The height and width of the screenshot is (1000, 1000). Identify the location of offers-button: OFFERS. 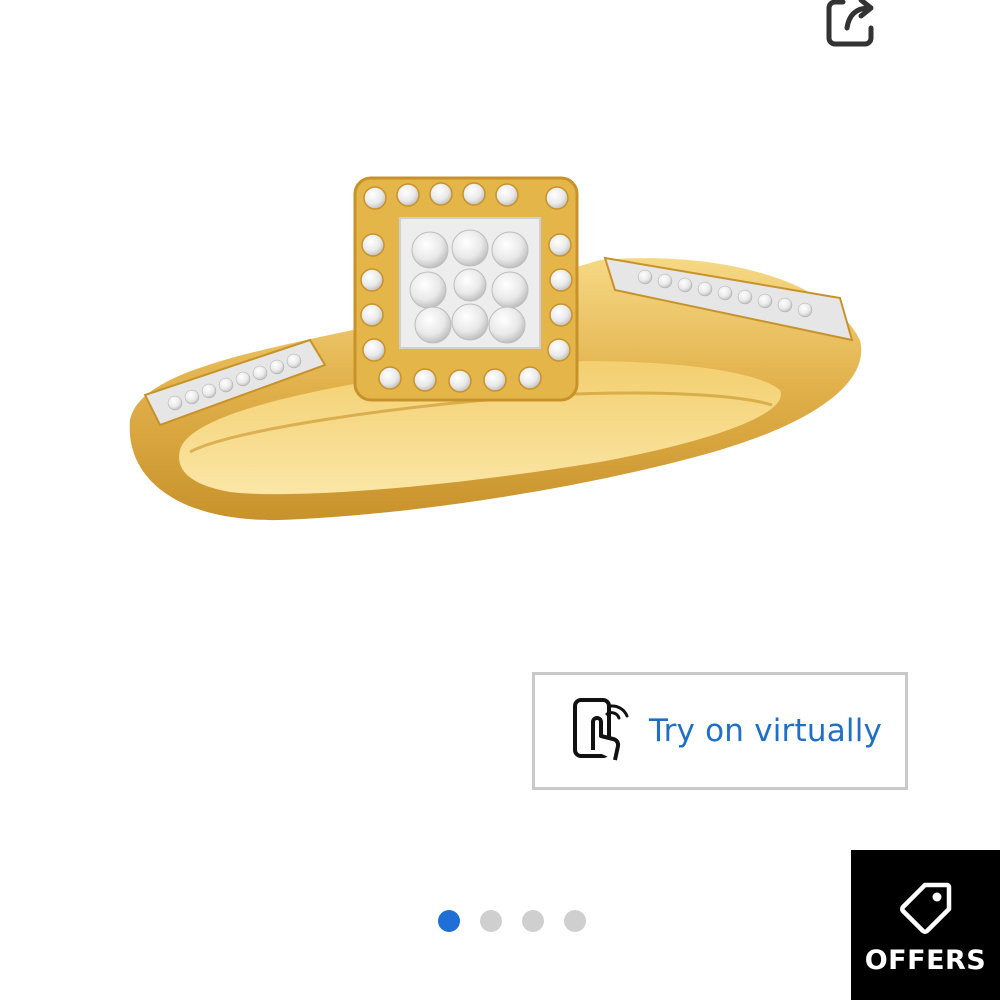
(925, 925).